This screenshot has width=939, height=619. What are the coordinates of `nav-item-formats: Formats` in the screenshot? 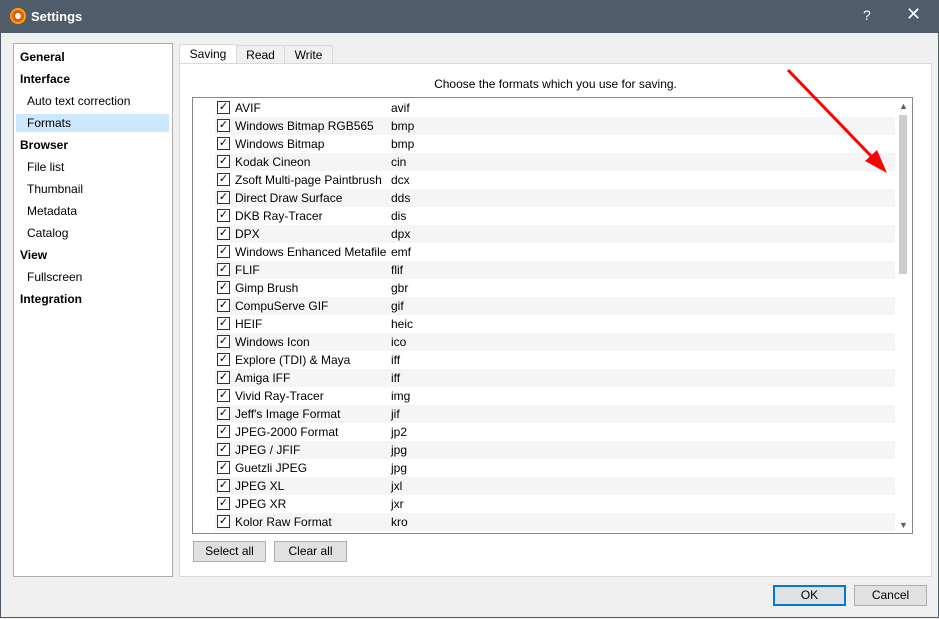 It's located at (92, 123).